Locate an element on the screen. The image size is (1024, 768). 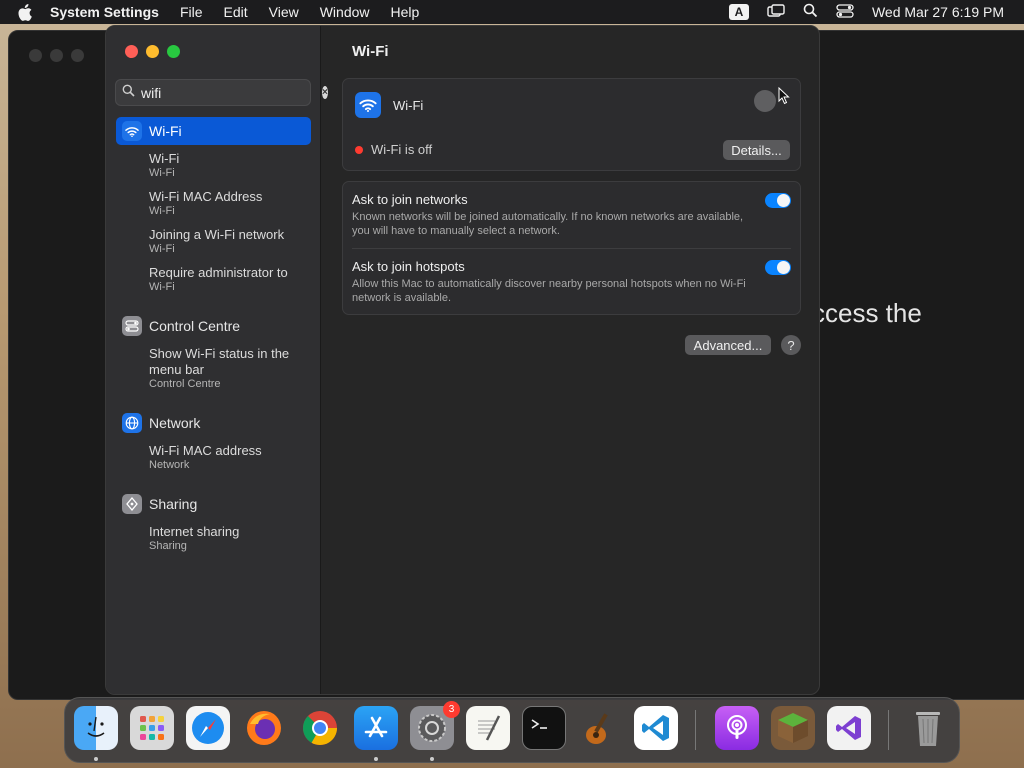
window-controls is located at coordinates (152, 51).